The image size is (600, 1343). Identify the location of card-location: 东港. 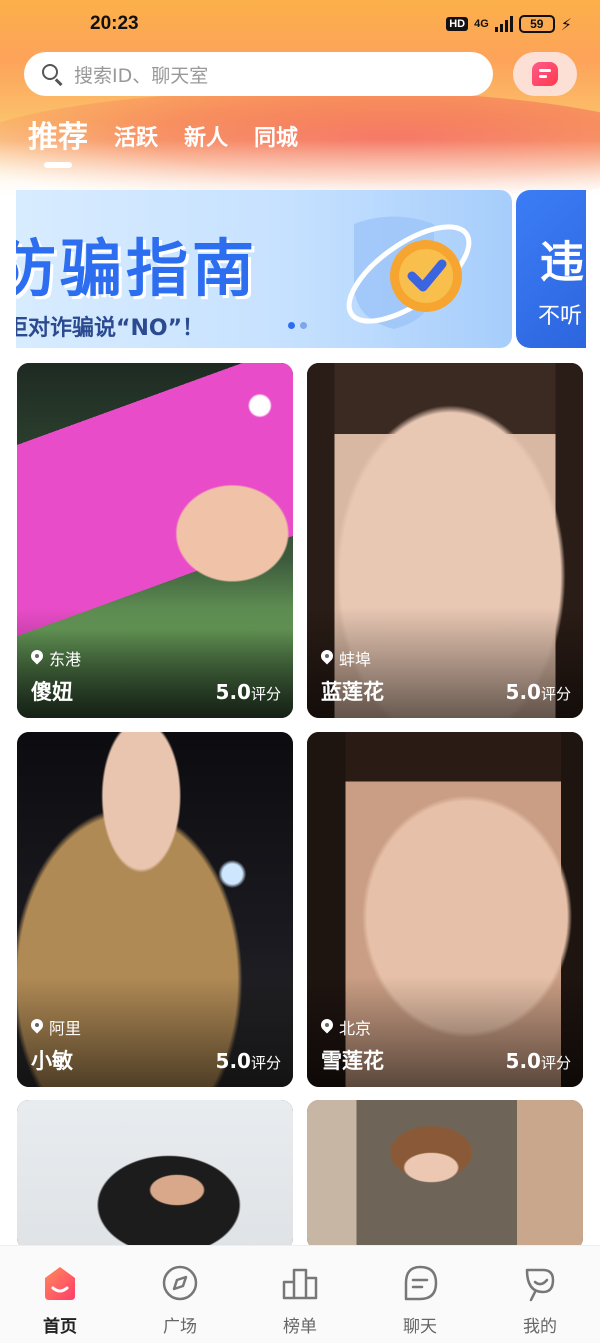
(56, 658).